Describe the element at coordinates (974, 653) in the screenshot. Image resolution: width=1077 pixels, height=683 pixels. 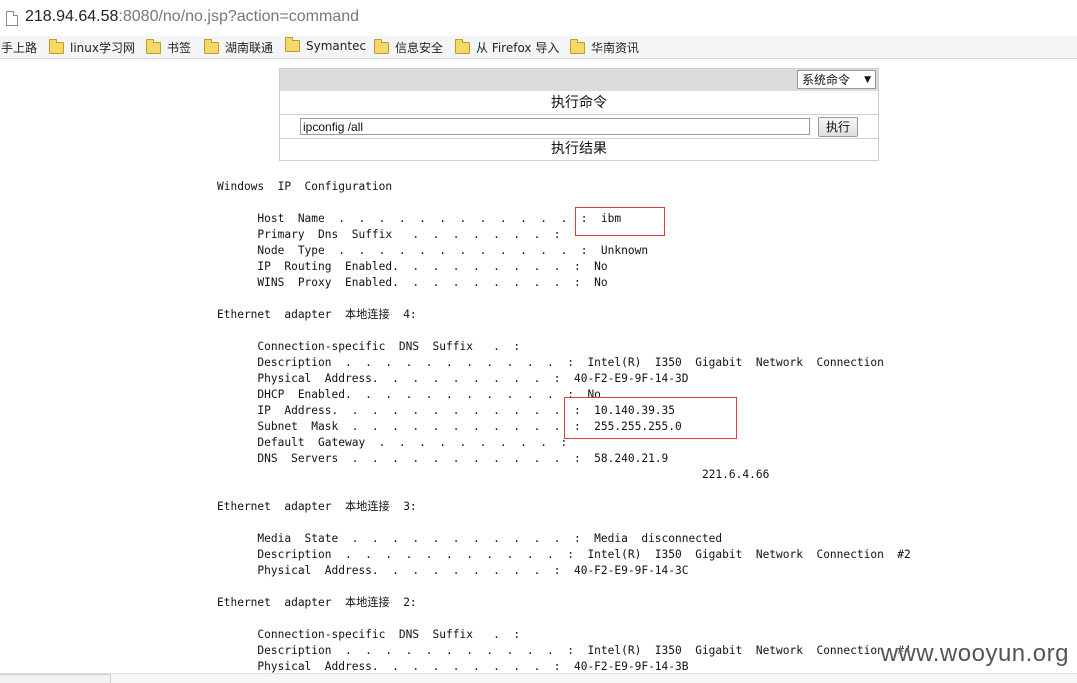
I see `watermark: www.wooyun.org` at that location.